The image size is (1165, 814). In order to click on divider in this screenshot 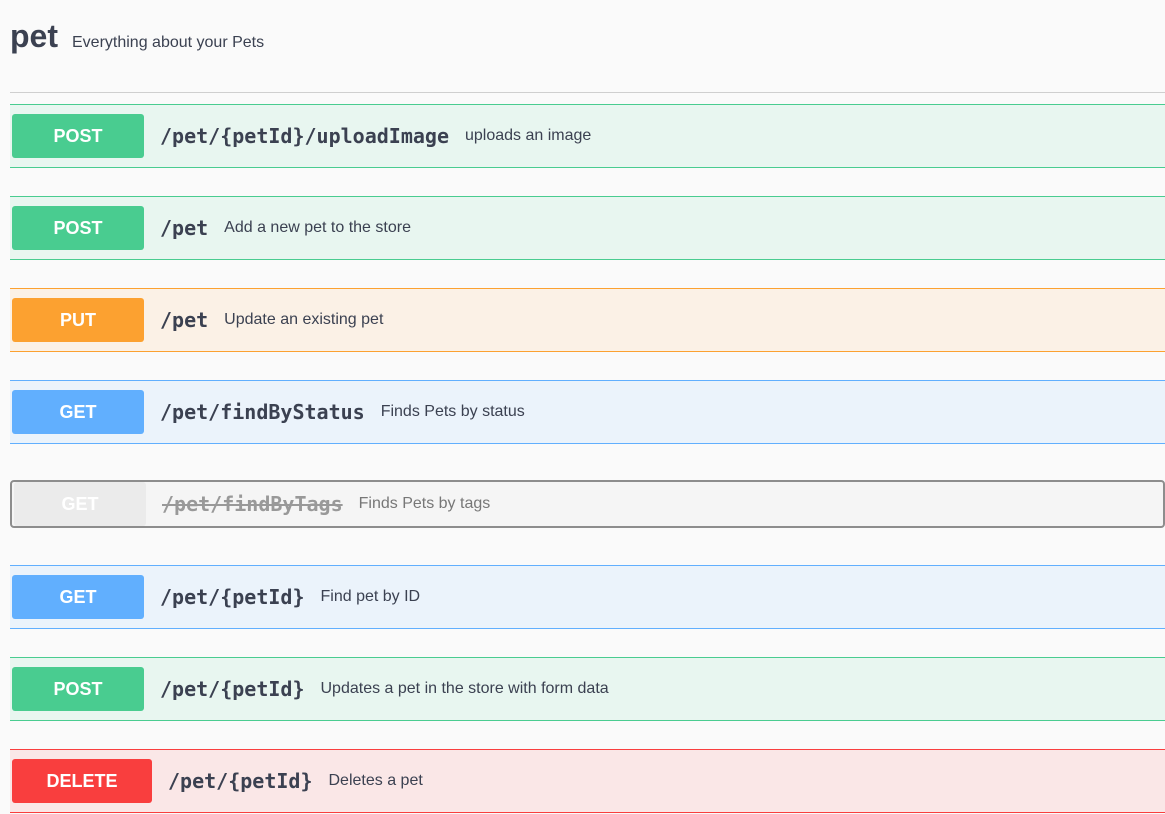, I will do `click(587, 92)`.